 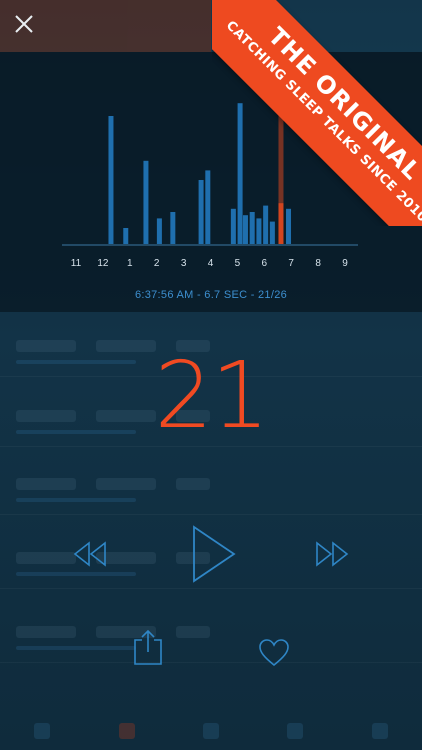 I want to click on heart-icon, so click(x=274, y=653).